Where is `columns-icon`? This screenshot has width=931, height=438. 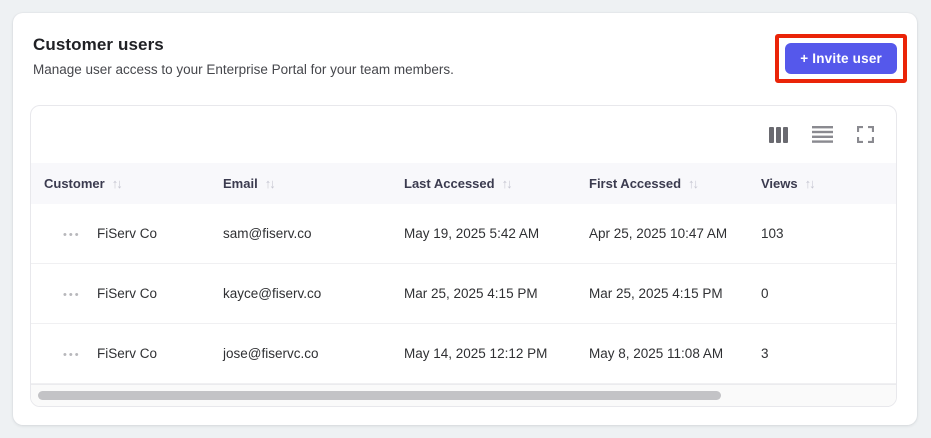
columns-icon is located at coordinates (778, 134).